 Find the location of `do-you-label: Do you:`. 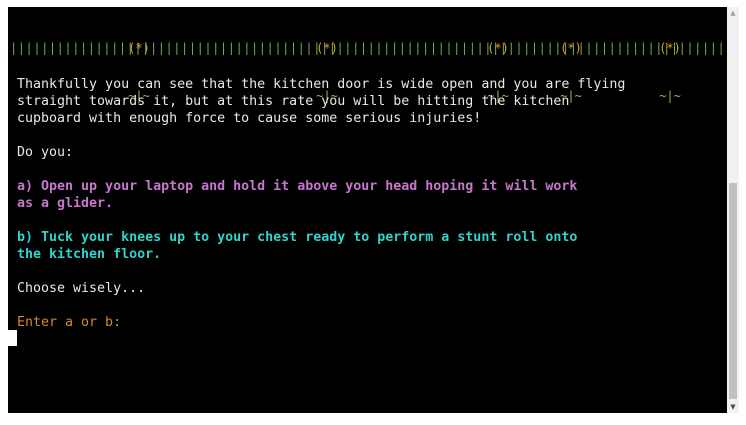

do-you-label: Do you: is located at coordinates (45, 152).